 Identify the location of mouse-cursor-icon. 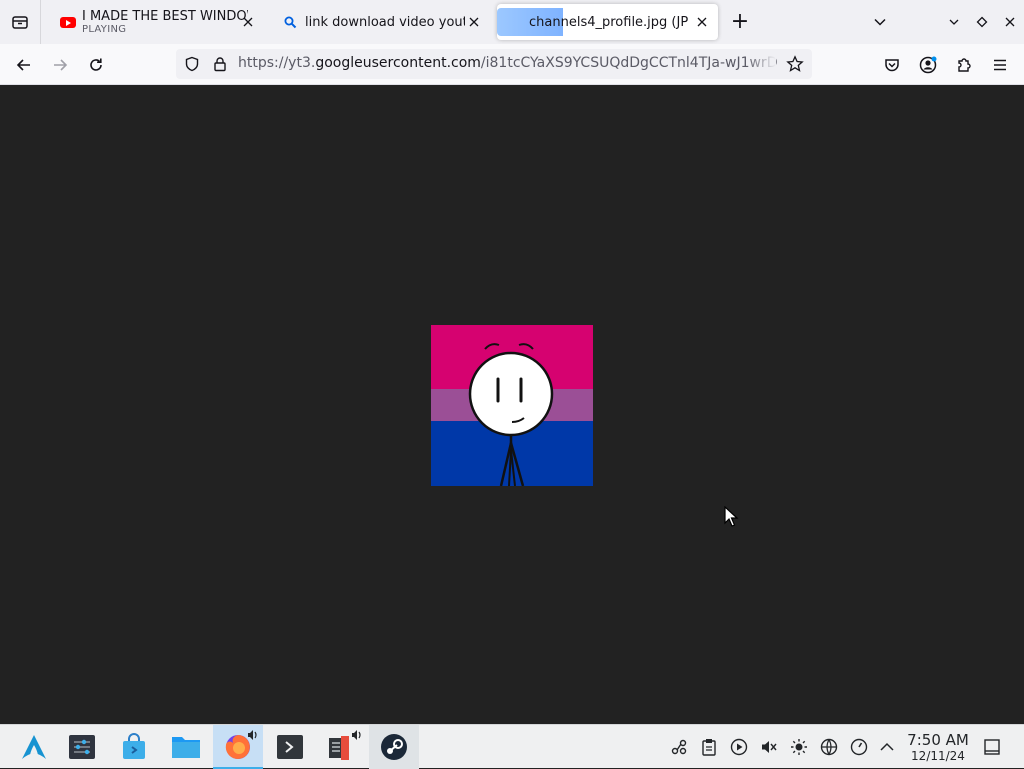
(732, 518).